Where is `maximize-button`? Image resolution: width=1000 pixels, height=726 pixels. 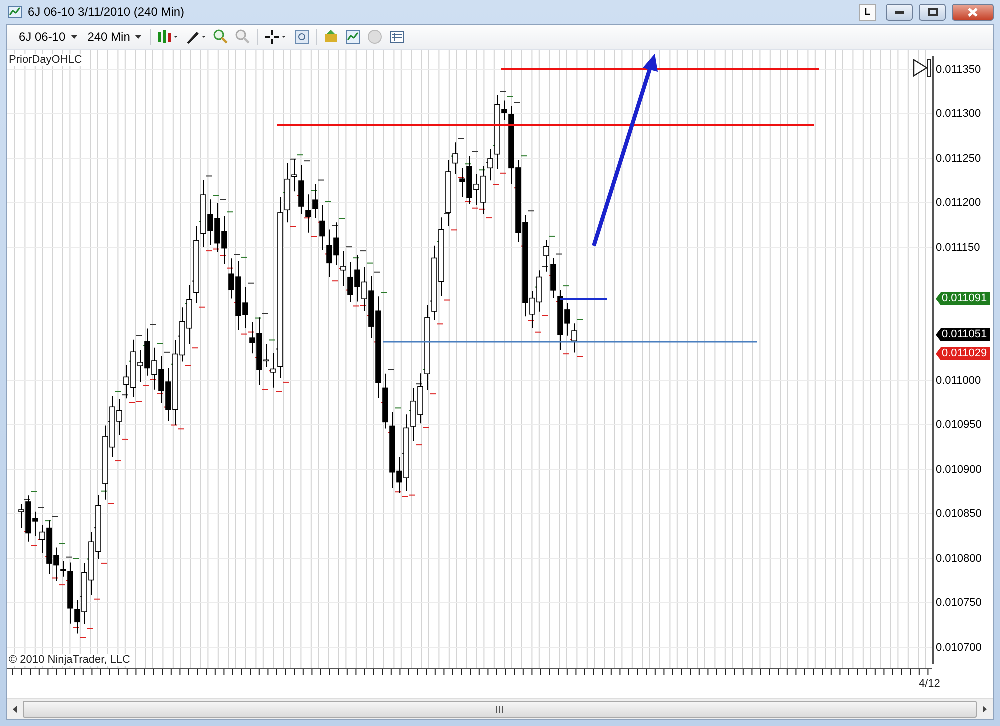 maximize-button is located at coordinates (932, 12).